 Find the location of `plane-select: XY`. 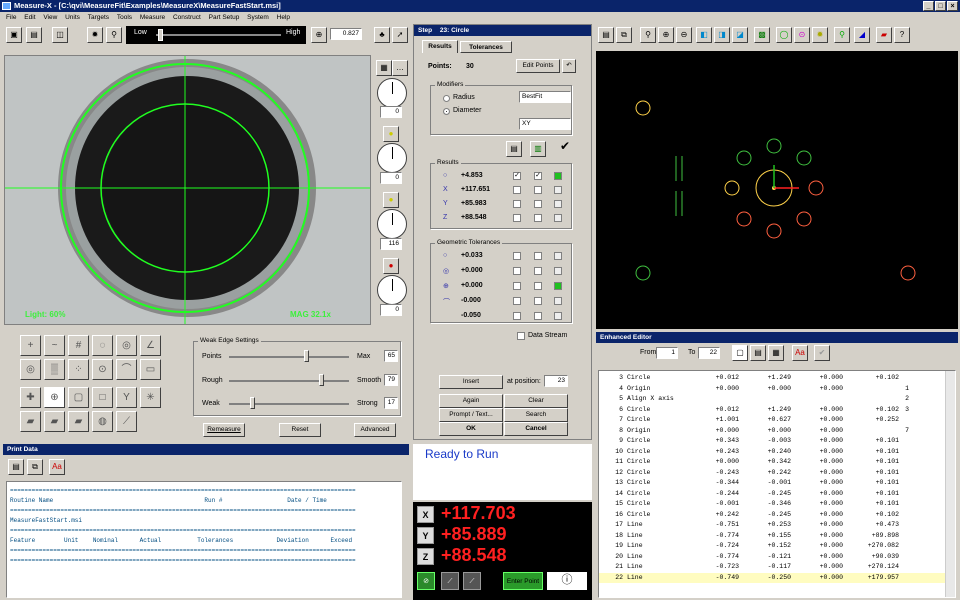

plane-select: XY is located at coordinates (545, 124).